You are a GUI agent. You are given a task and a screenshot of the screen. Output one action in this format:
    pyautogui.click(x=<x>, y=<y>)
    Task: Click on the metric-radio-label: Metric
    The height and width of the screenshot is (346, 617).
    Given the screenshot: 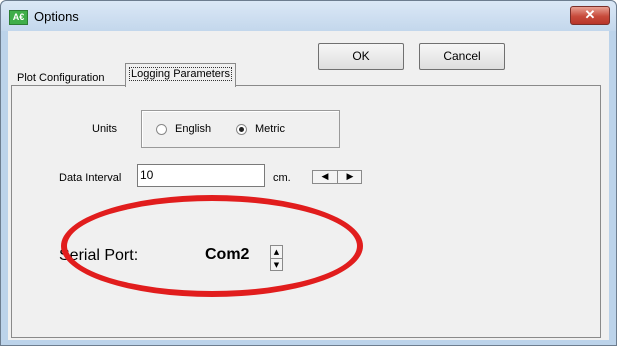 What is the action you would take?
    pyautogui.click(x=270, y=129)
    